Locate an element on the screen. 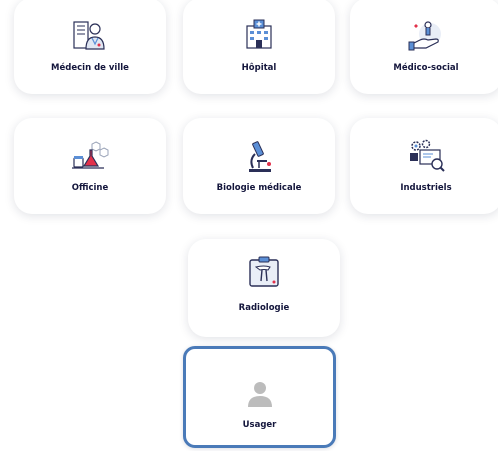 The image size is (498, 451). card-officine: Officine is located at coordinates (90, 166).